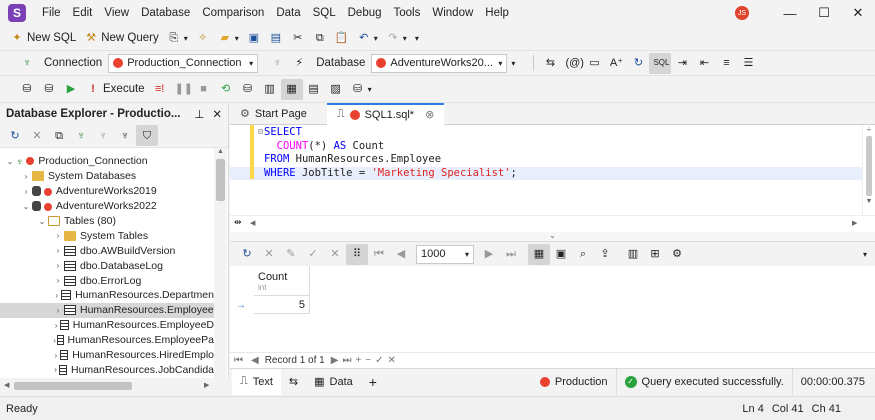 Image resolution: width=875 pixels, height=420 pixels. I want to click on card-view-button: ▣, so click(561, 254).